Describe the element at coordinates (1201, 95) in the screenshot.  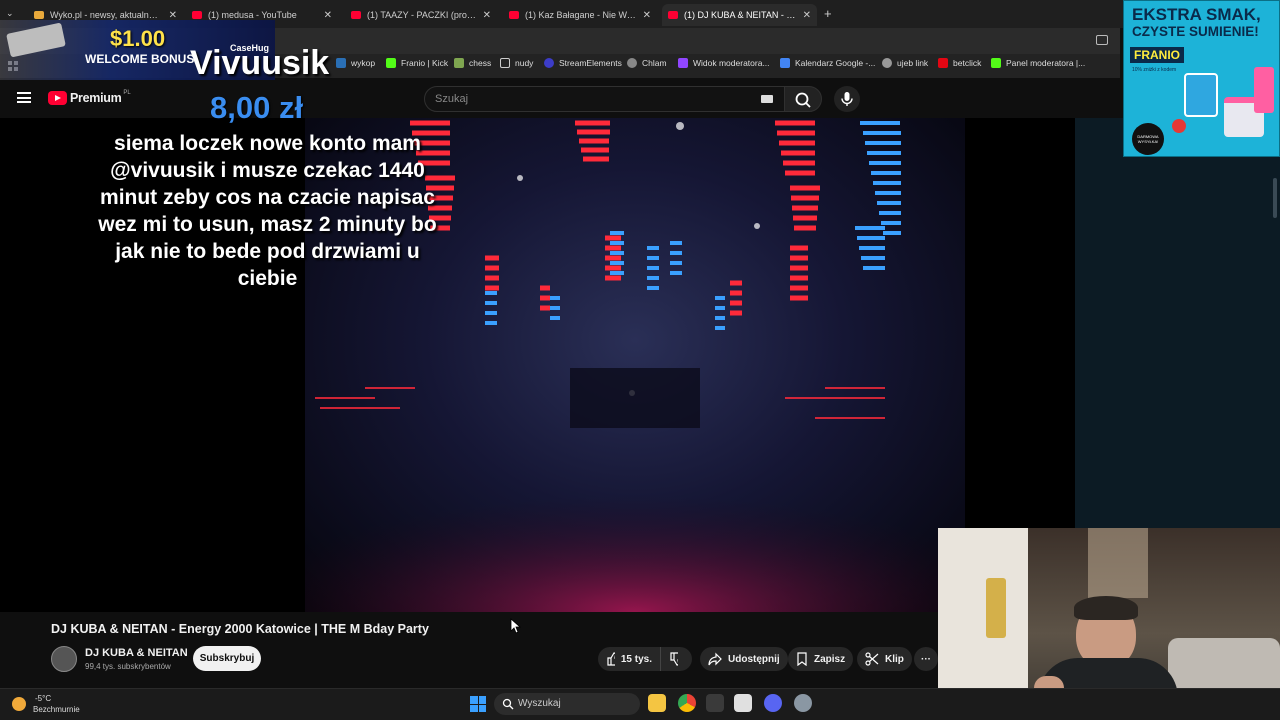
I see `product-jar-icon` at that location.